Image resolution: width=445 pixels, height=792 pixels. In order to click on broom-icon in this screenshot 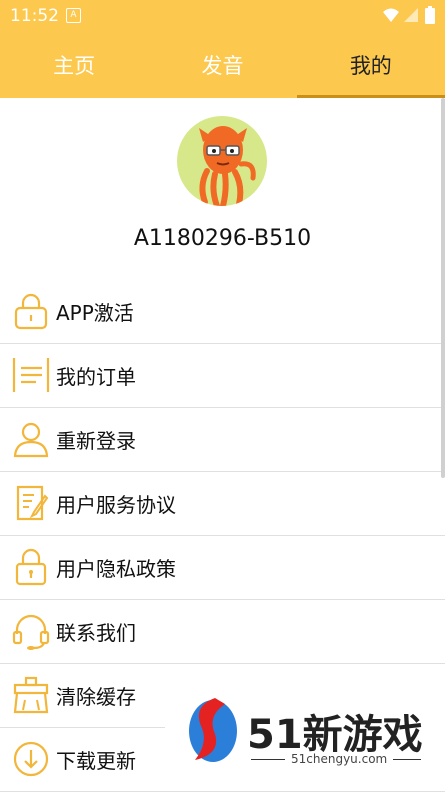, I will do `click(31, 695)`.